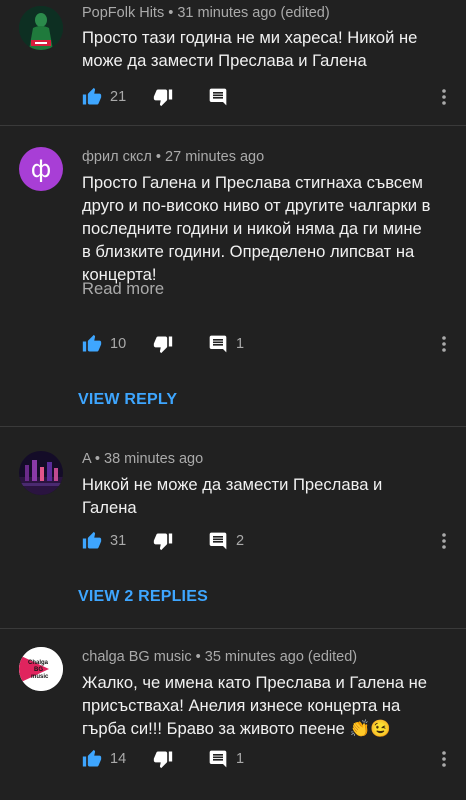 The width and height of the screenshot is (466, 800). I want to click on author-name: фрил скcл, so click(117, 157).